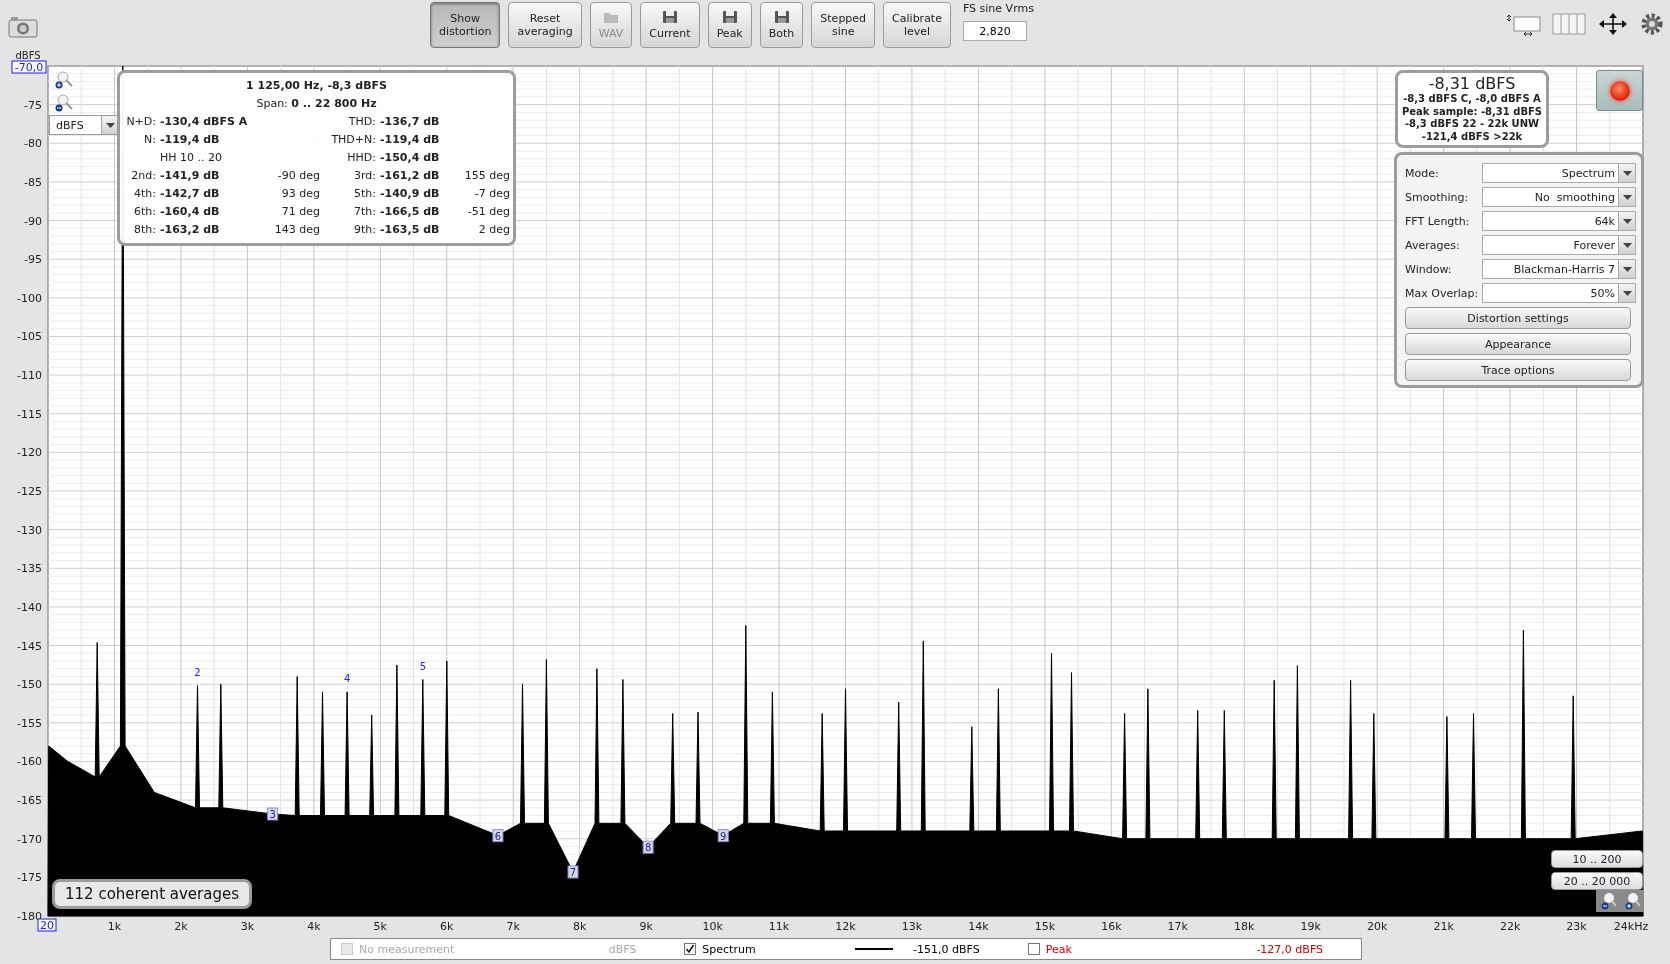 The height and width of the screenshot is (964, 1670). What do you see at coordinates (33, 182) in the screenshot?
I see `y-tick-label: -85` at bounding box center [33, 182].